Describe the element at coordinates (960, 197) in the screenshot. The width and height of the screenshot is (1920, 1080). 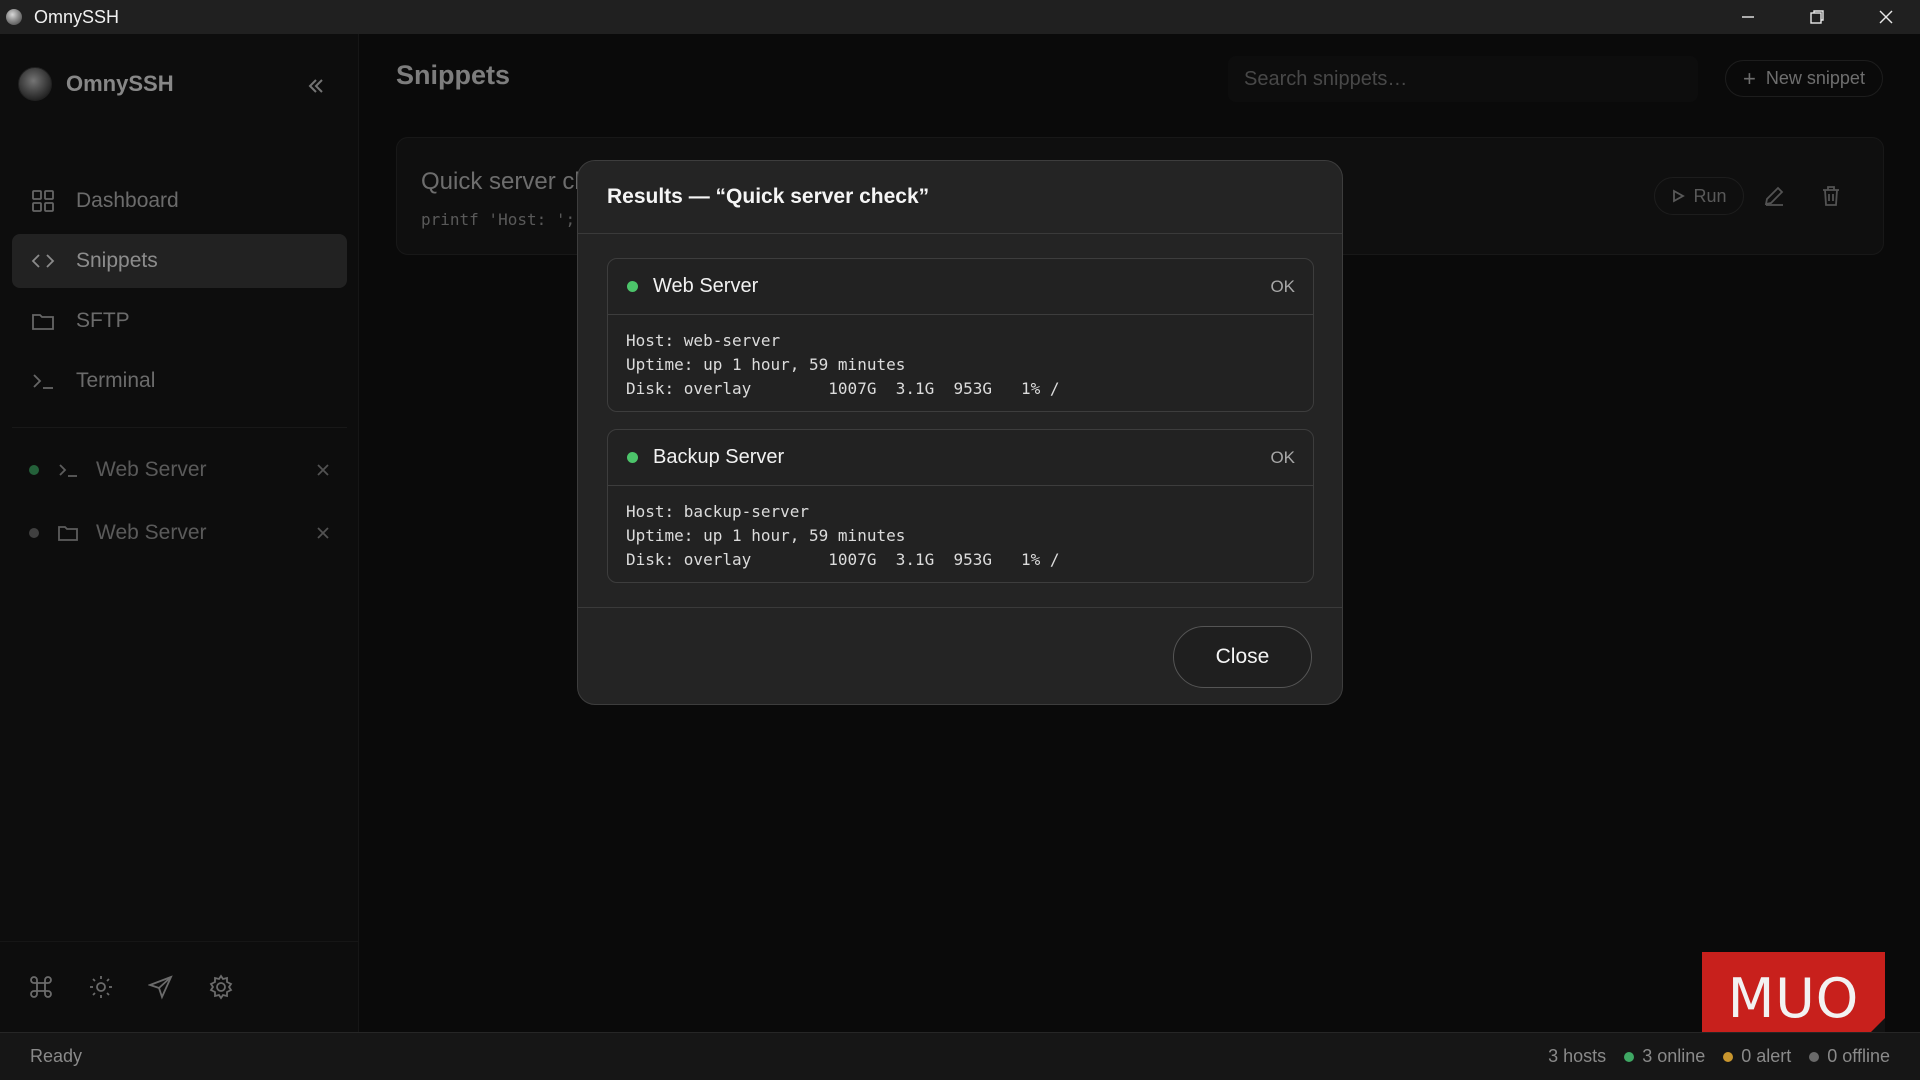
I see `dialog-title: Results — “Quick server check”` at that location.